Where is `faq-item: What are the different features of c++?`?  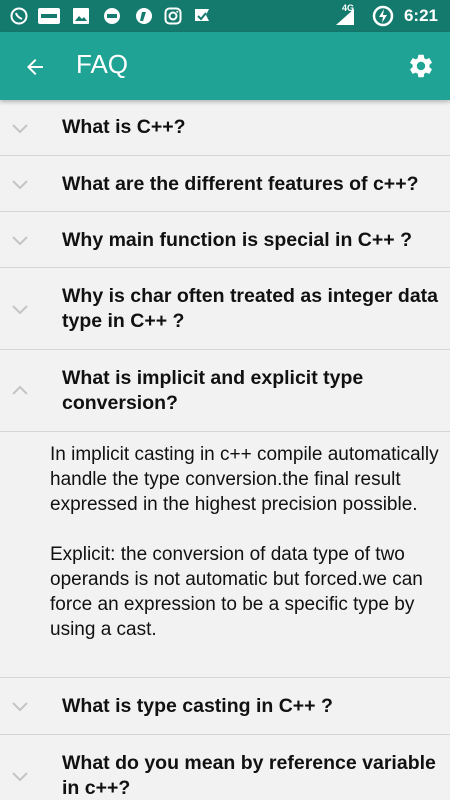
faq-item: What are the different features of c++? is located at coordinates (225, 184).